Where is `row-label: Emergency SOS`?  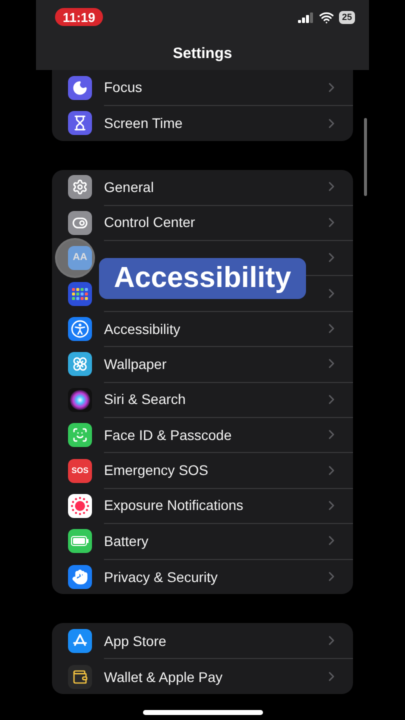
row-label: Emergency SOS is located at coordinates (156, 470).